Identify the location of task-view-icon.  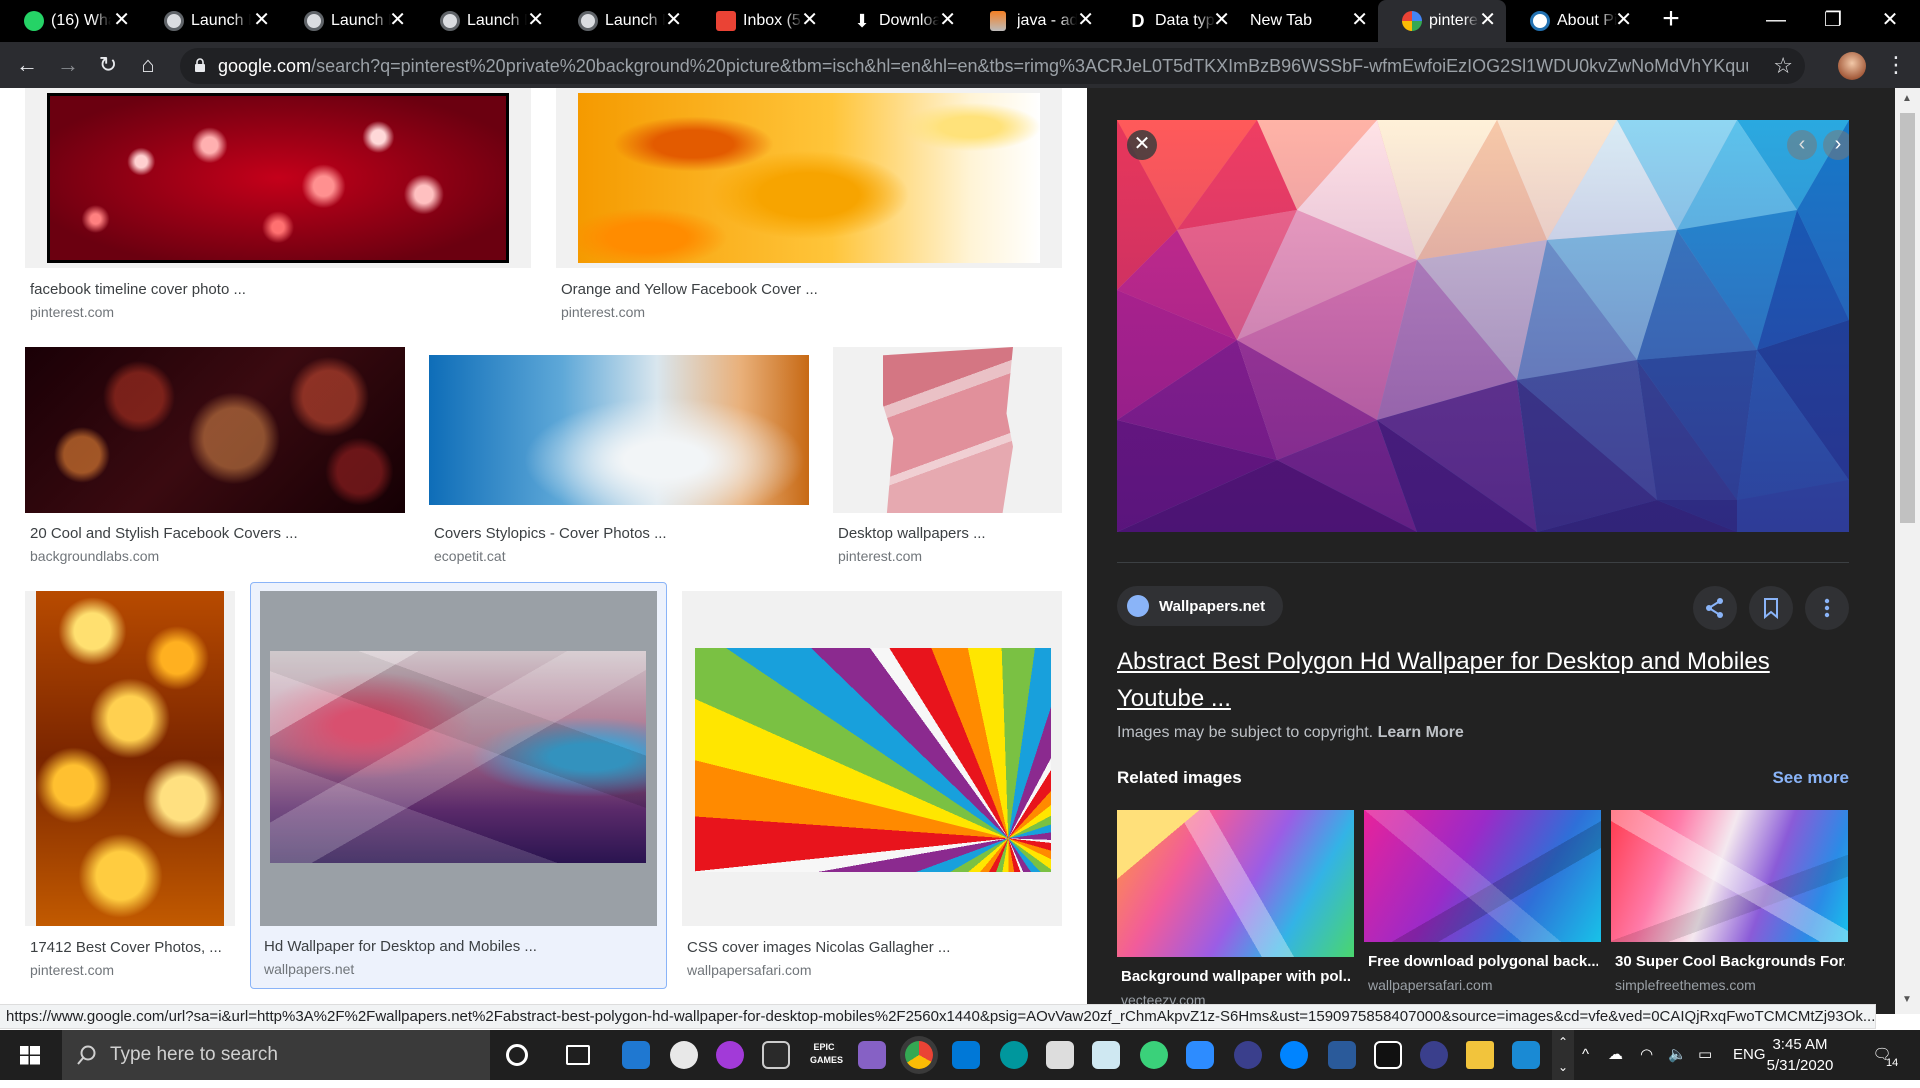
(578, 1055).